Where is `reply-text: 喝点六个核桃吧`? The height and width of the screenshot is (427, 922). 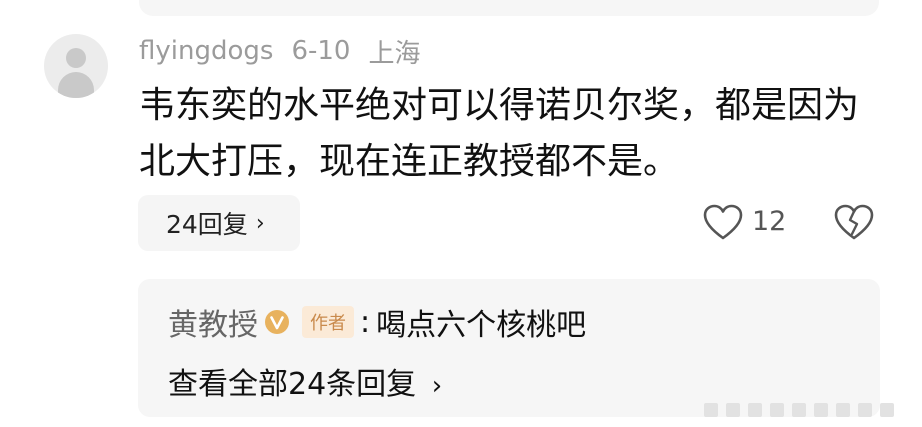 reply-text: 喝点六个核桃吧 is located at coordinates (481, 325).